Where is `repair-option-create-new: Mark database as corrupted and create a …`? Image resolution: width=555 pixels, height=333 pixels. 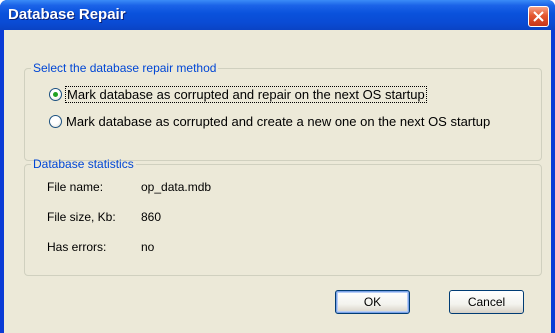
repair-option-create-new: Mark database as corrupted and create a … is located at coordinates (269, 121).